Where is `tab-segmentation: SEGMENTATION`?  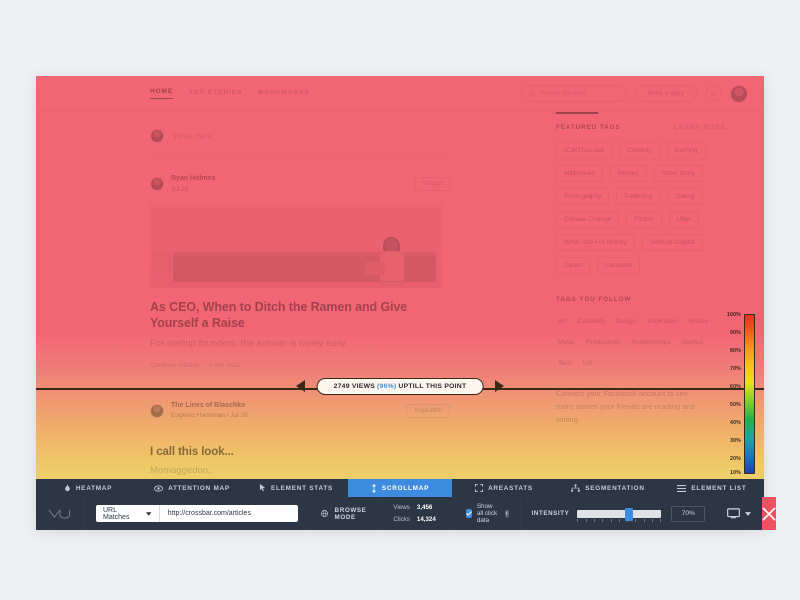 tab-segmentation: SEGMENTATION is located at coordinates (608, 488).